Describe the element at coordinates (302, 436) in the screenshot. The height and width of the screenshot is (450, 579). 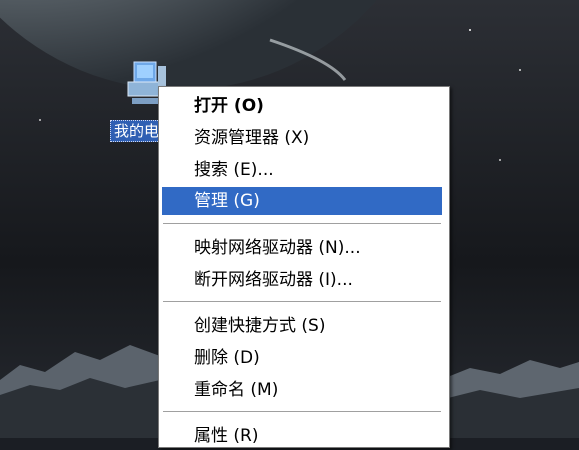
I see `menu-item-properties: 属性 (R)` at that location.